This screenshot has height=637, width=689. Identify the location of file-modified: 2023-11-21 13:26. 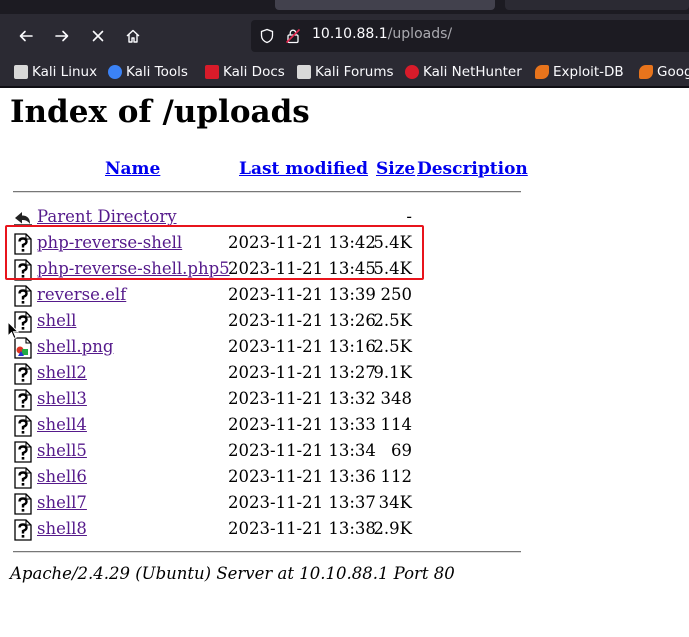
(302, 320).